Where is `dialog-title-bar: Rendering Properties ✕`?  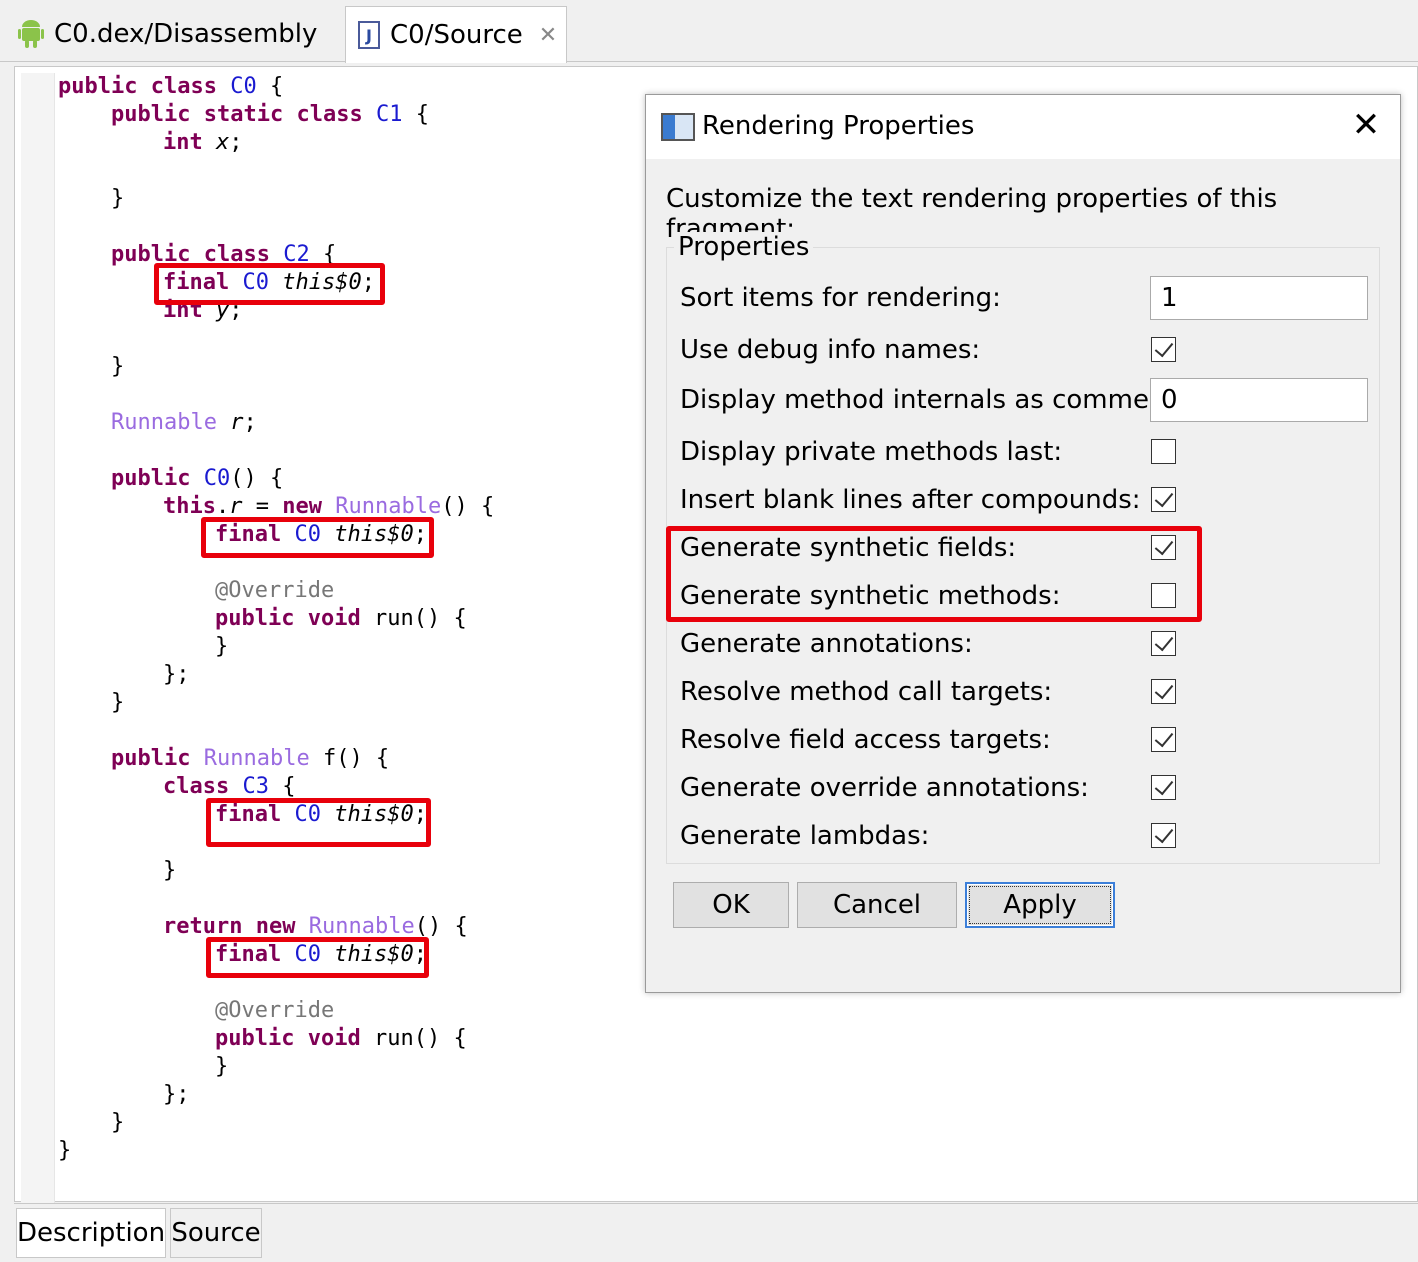
dialog-title-bar: Rendering Properties ✕ is located at coordinates (1023, 127).